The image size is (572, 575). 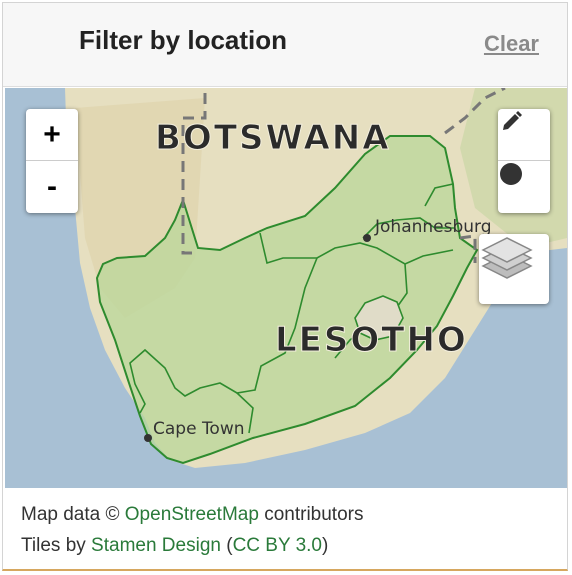 What do you see at coordinates (367, 238) in the screenshot?
I see `johannesburg-dot` at bounding box center [367, 238].